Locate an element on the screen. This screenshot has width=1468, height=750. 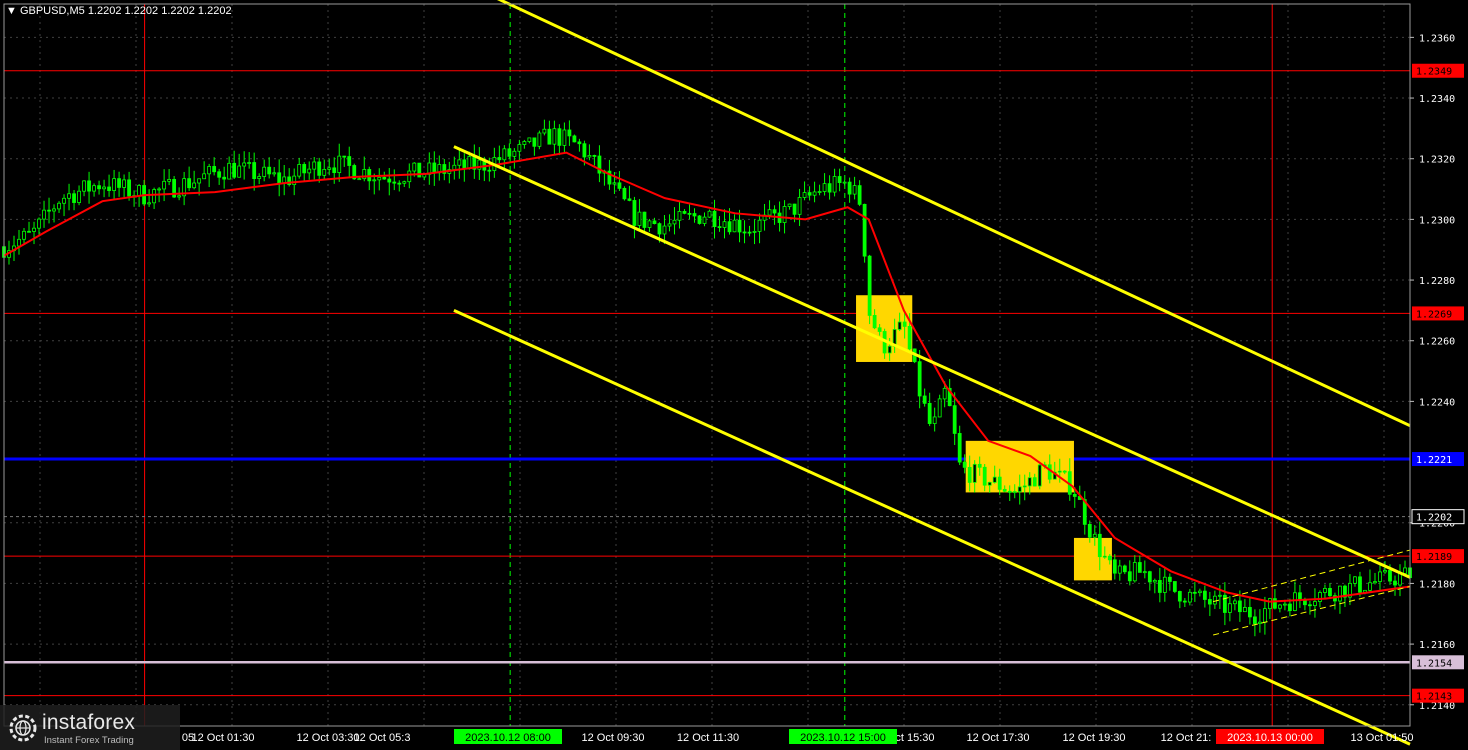
price-level-text: 1.2269 is located at coordinates (1434, 314).